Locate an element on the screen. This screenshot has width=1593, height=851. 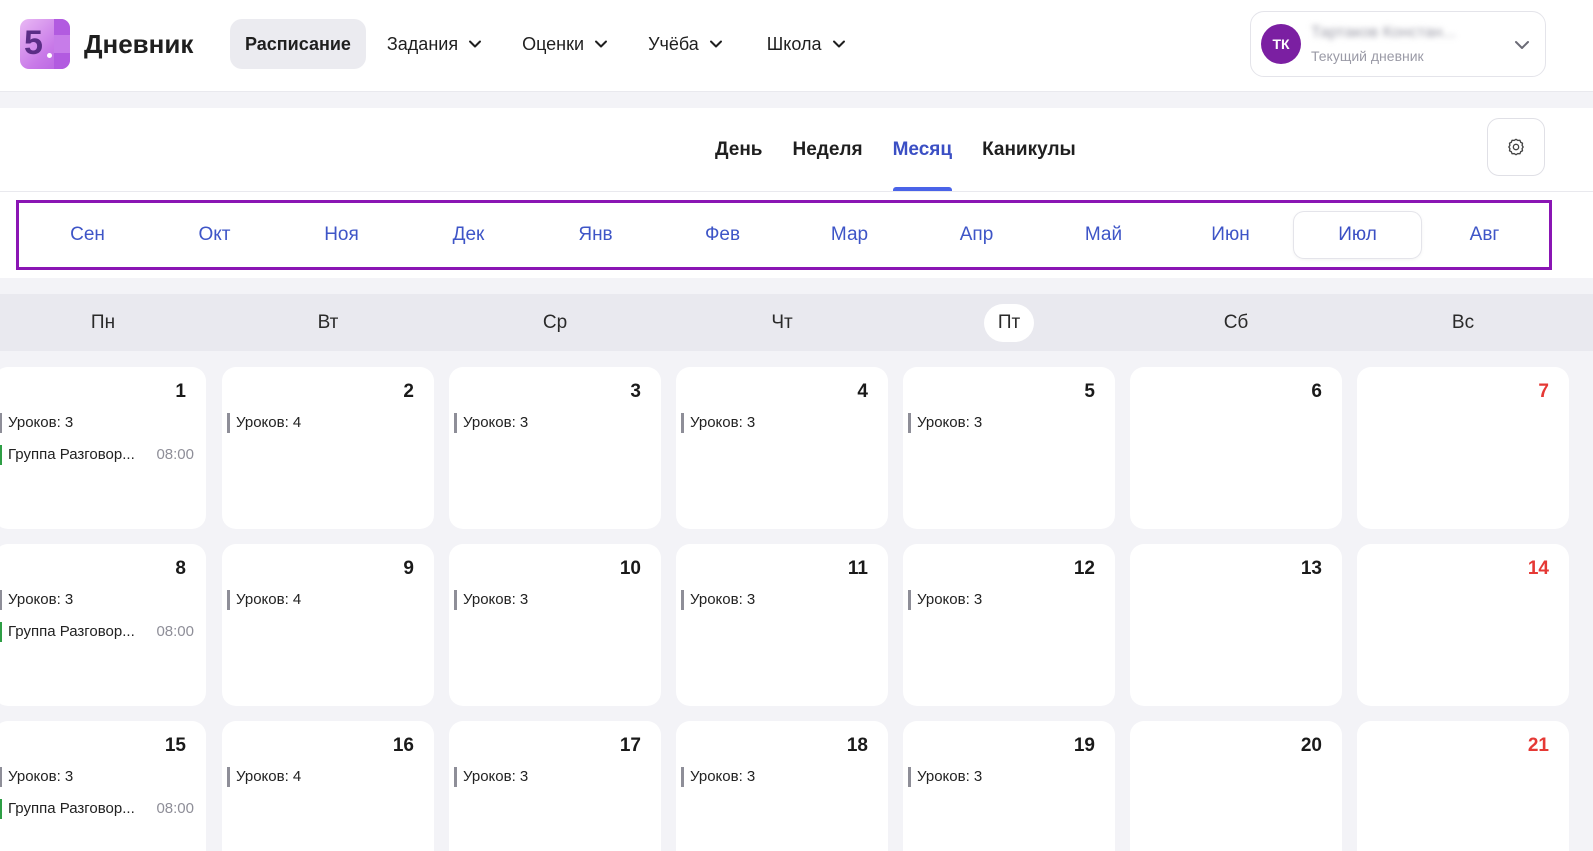
month-jan: Янв is located at coordinates (595, 235).